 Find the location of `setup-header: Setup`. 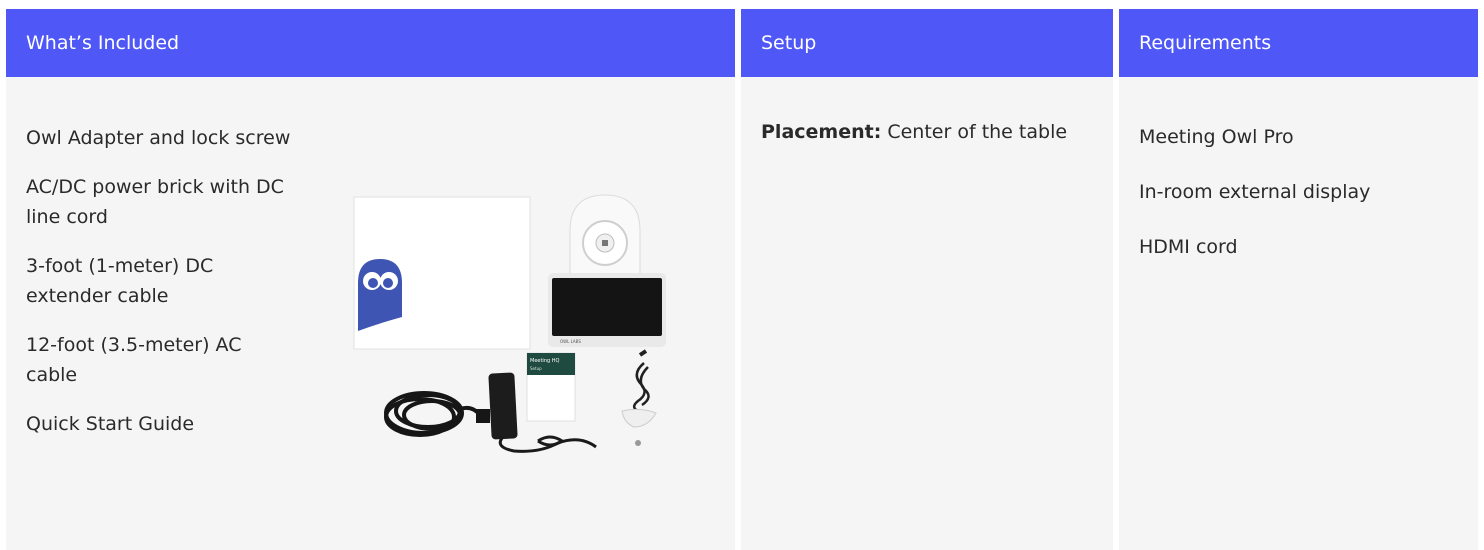

setup-header: Setup is located at coordinates (927, 43).